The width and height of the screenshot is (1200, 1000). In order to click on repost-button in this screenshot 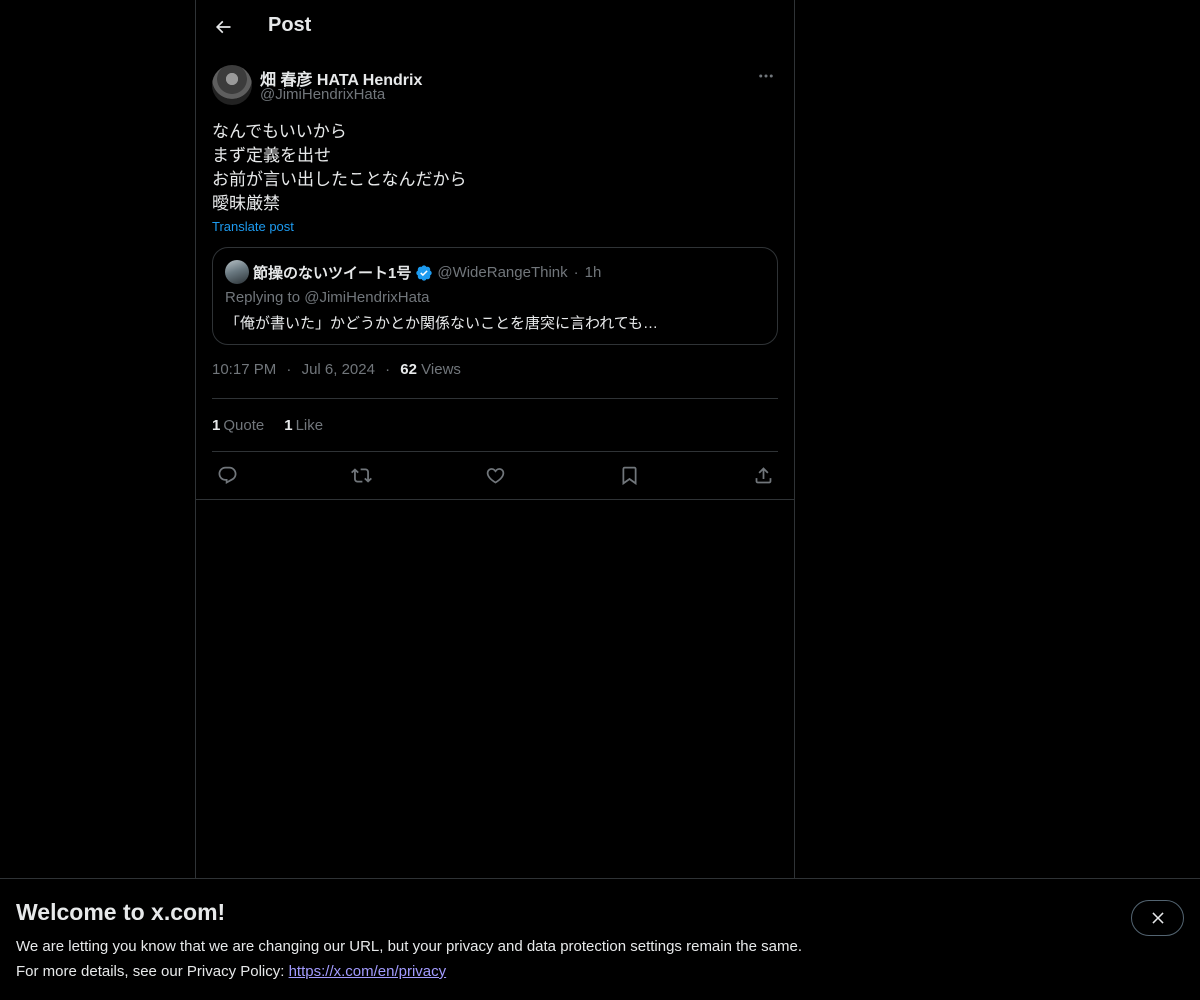, I will do `click(361, 475)`.